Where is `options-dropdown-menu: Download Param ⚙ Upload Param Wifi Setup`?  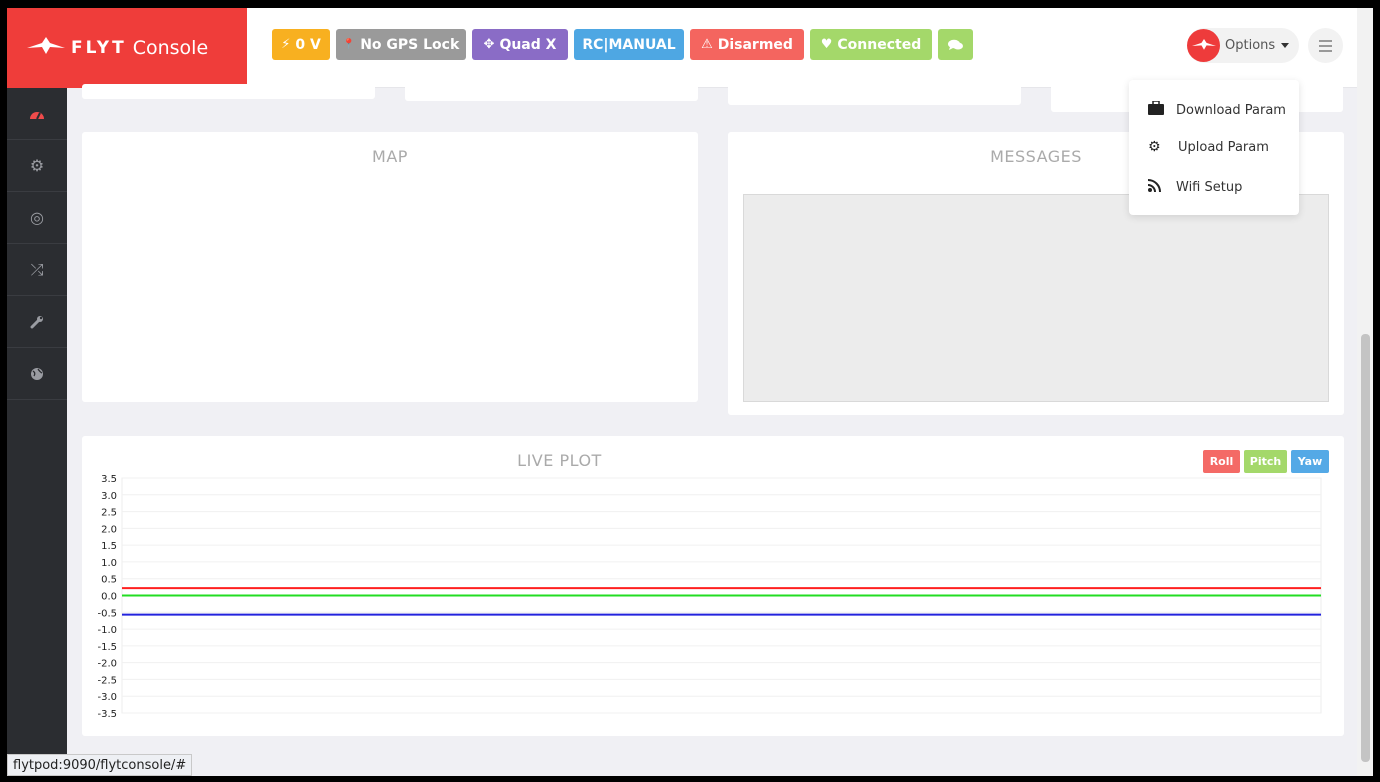 options-dropdown-menu: Download Param ⚙ Upload Param Wifi Setup is located at coordinates (1214, 147).